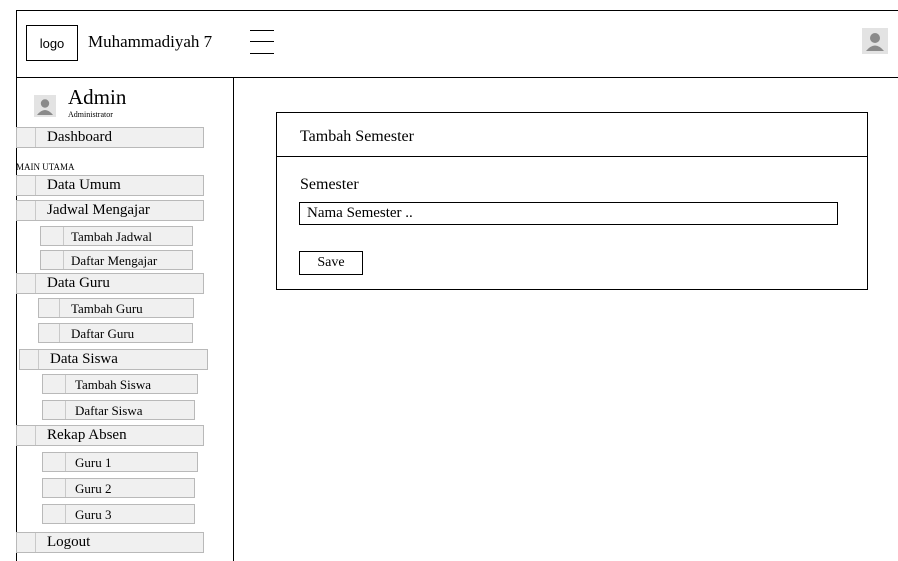 Image resolution: width=898 pixels, height=561 pixels. I want to click on sidebar-item-daftar-siswa: Daftar Siswa, so click(118, 410).